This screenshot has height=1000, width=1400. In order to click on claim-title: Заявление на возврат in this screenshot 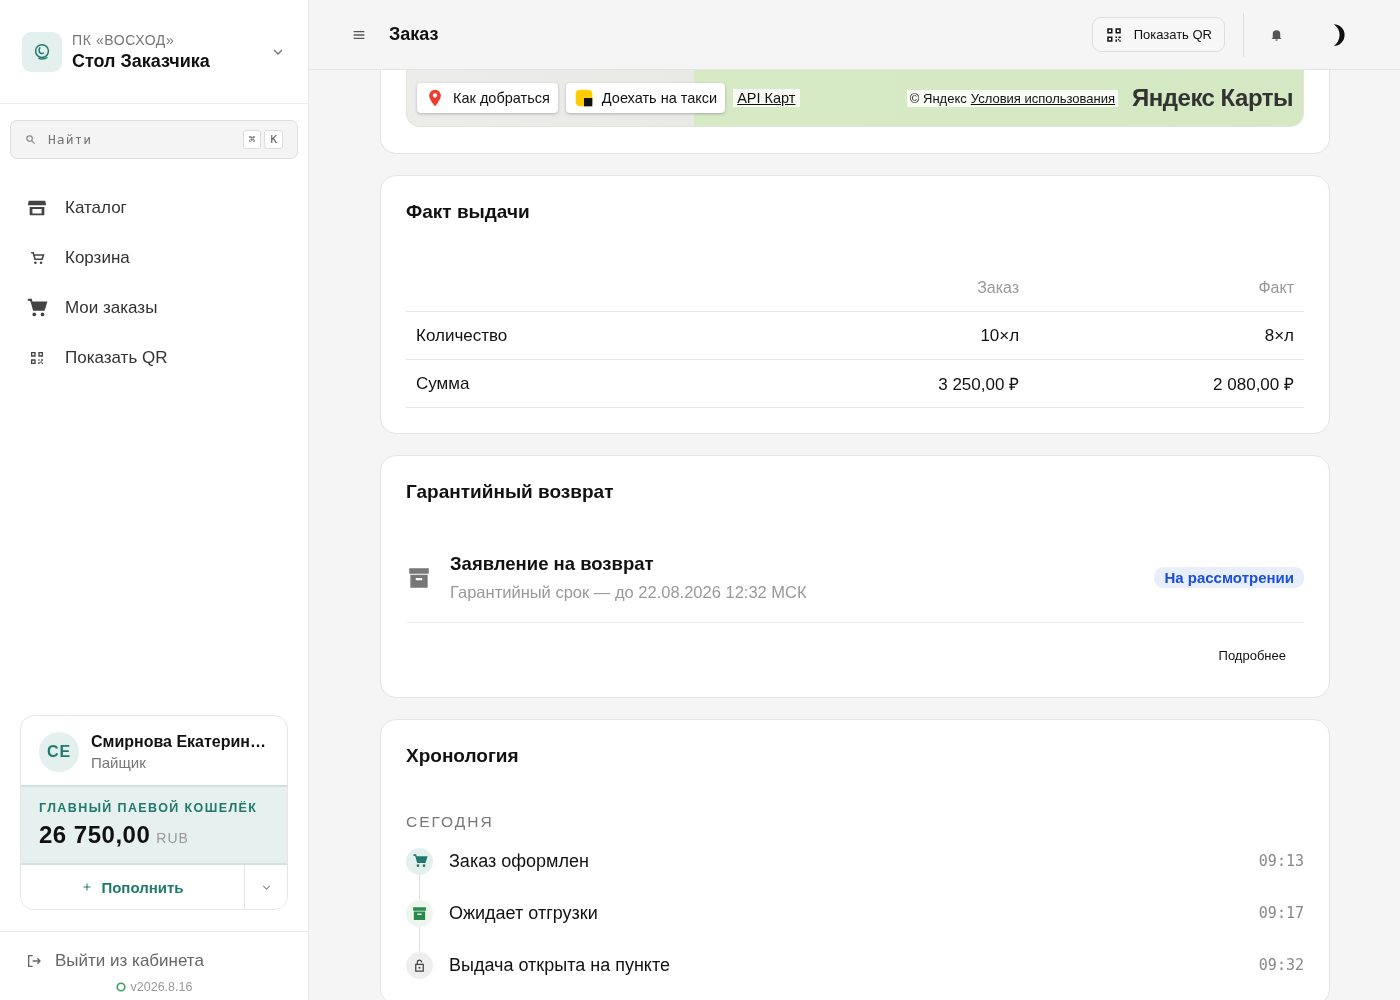, I will do `click(552, 564)`.